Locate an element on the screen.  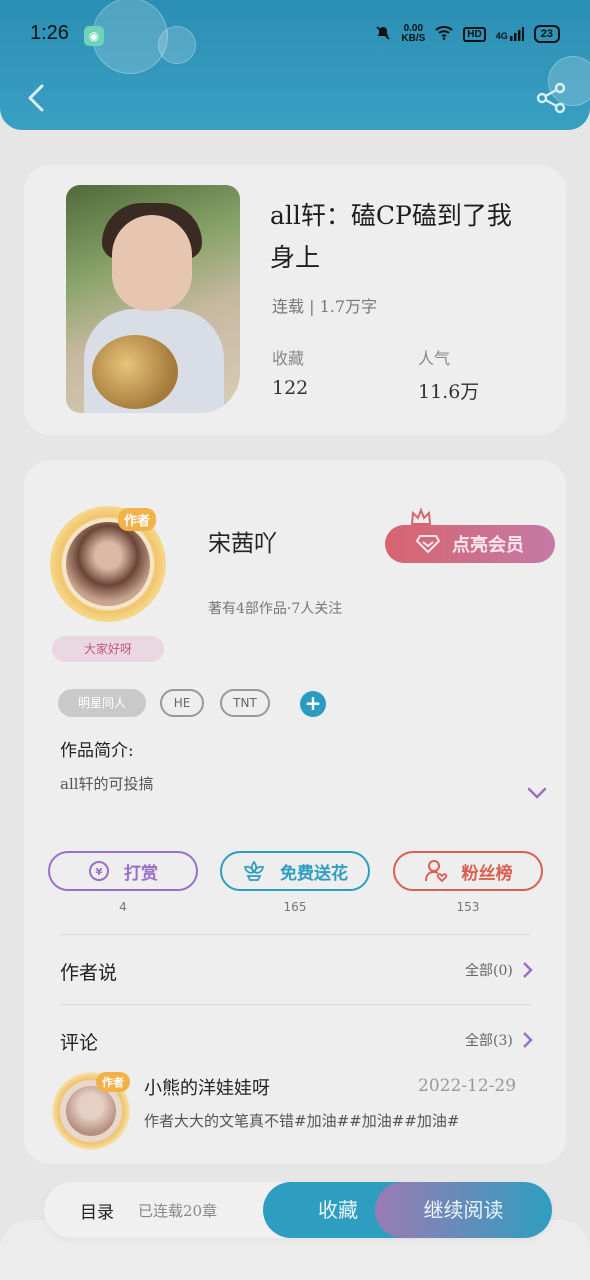
send-flower-button: 免费送花 is located at coordinates (295, 871).